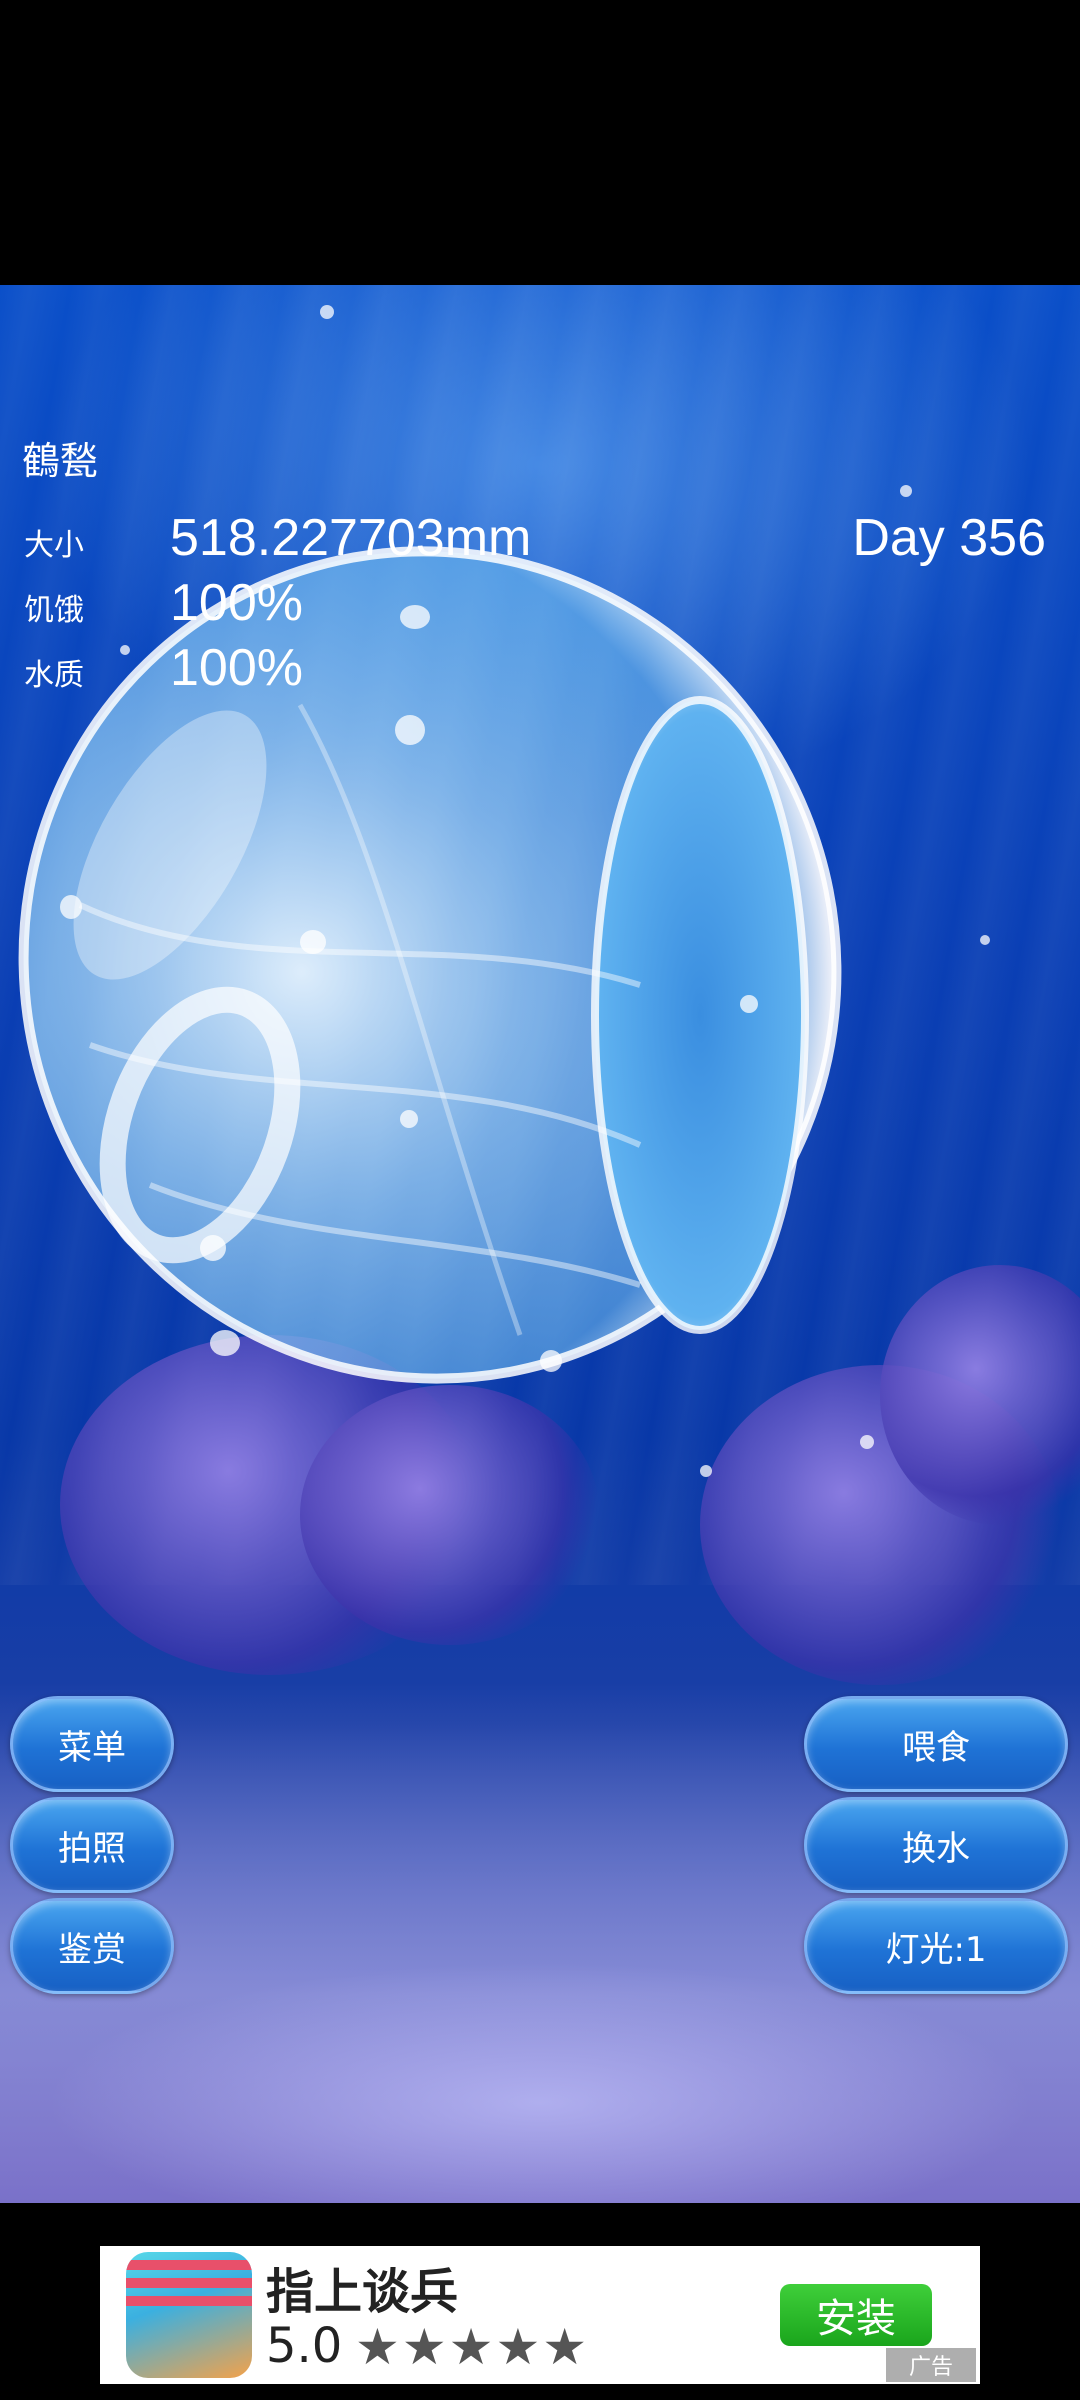 The image size is (1080, 2400). I want to click on day-counter: Day 356, so click(949, 538).